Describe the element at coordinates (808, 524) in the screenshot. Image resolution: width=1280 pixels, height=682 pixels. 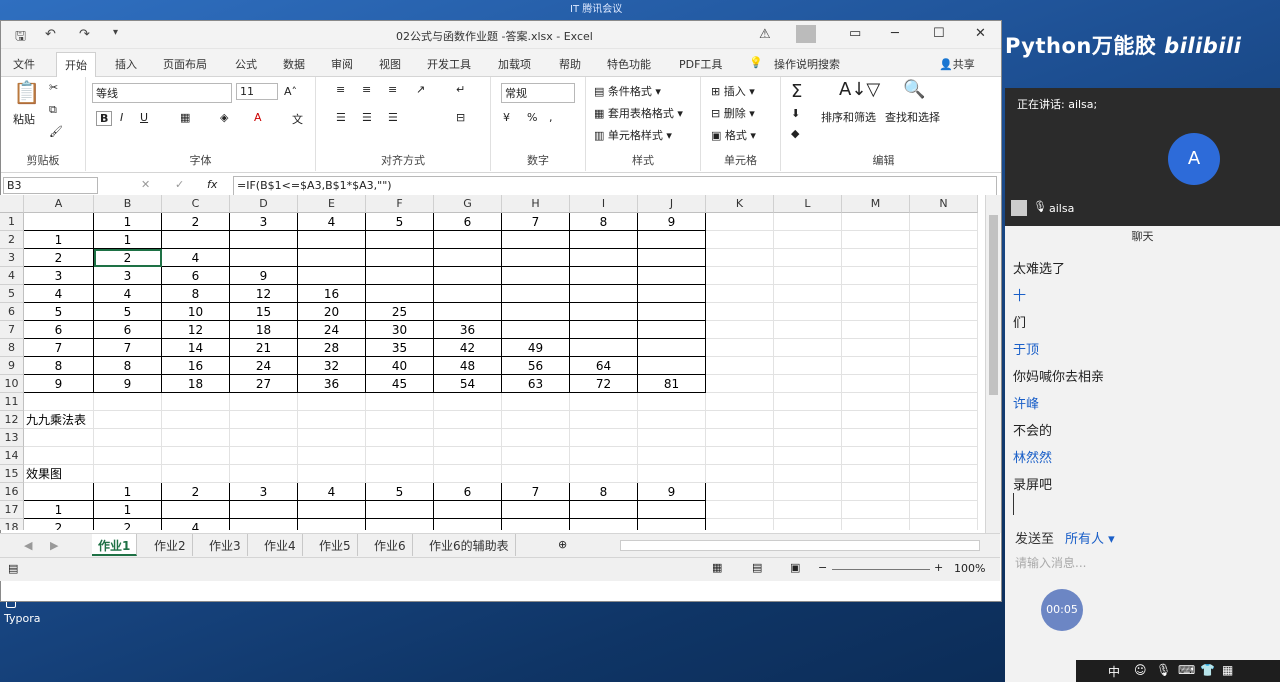
I see `cell-L18` at that location.